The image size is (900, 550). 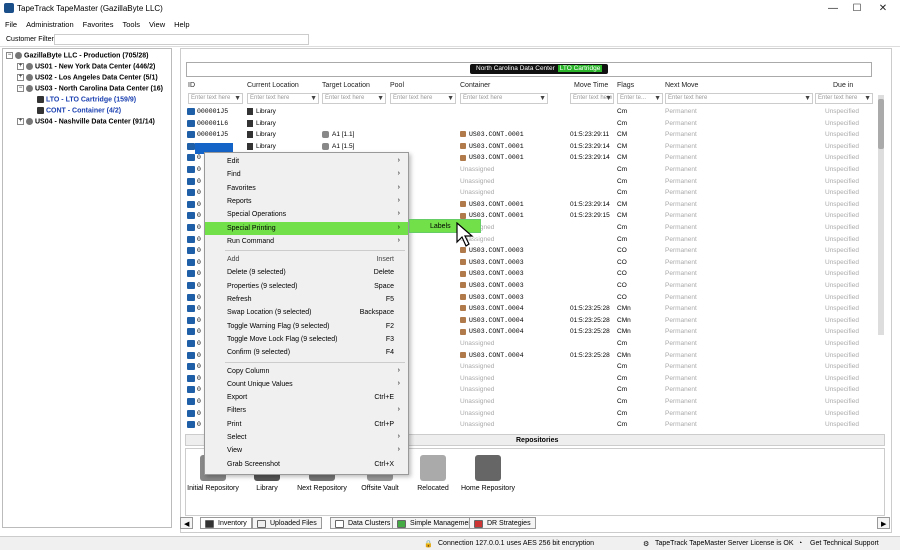 I want to click on menu-item-label: Filters, so click(x=237, y=411).